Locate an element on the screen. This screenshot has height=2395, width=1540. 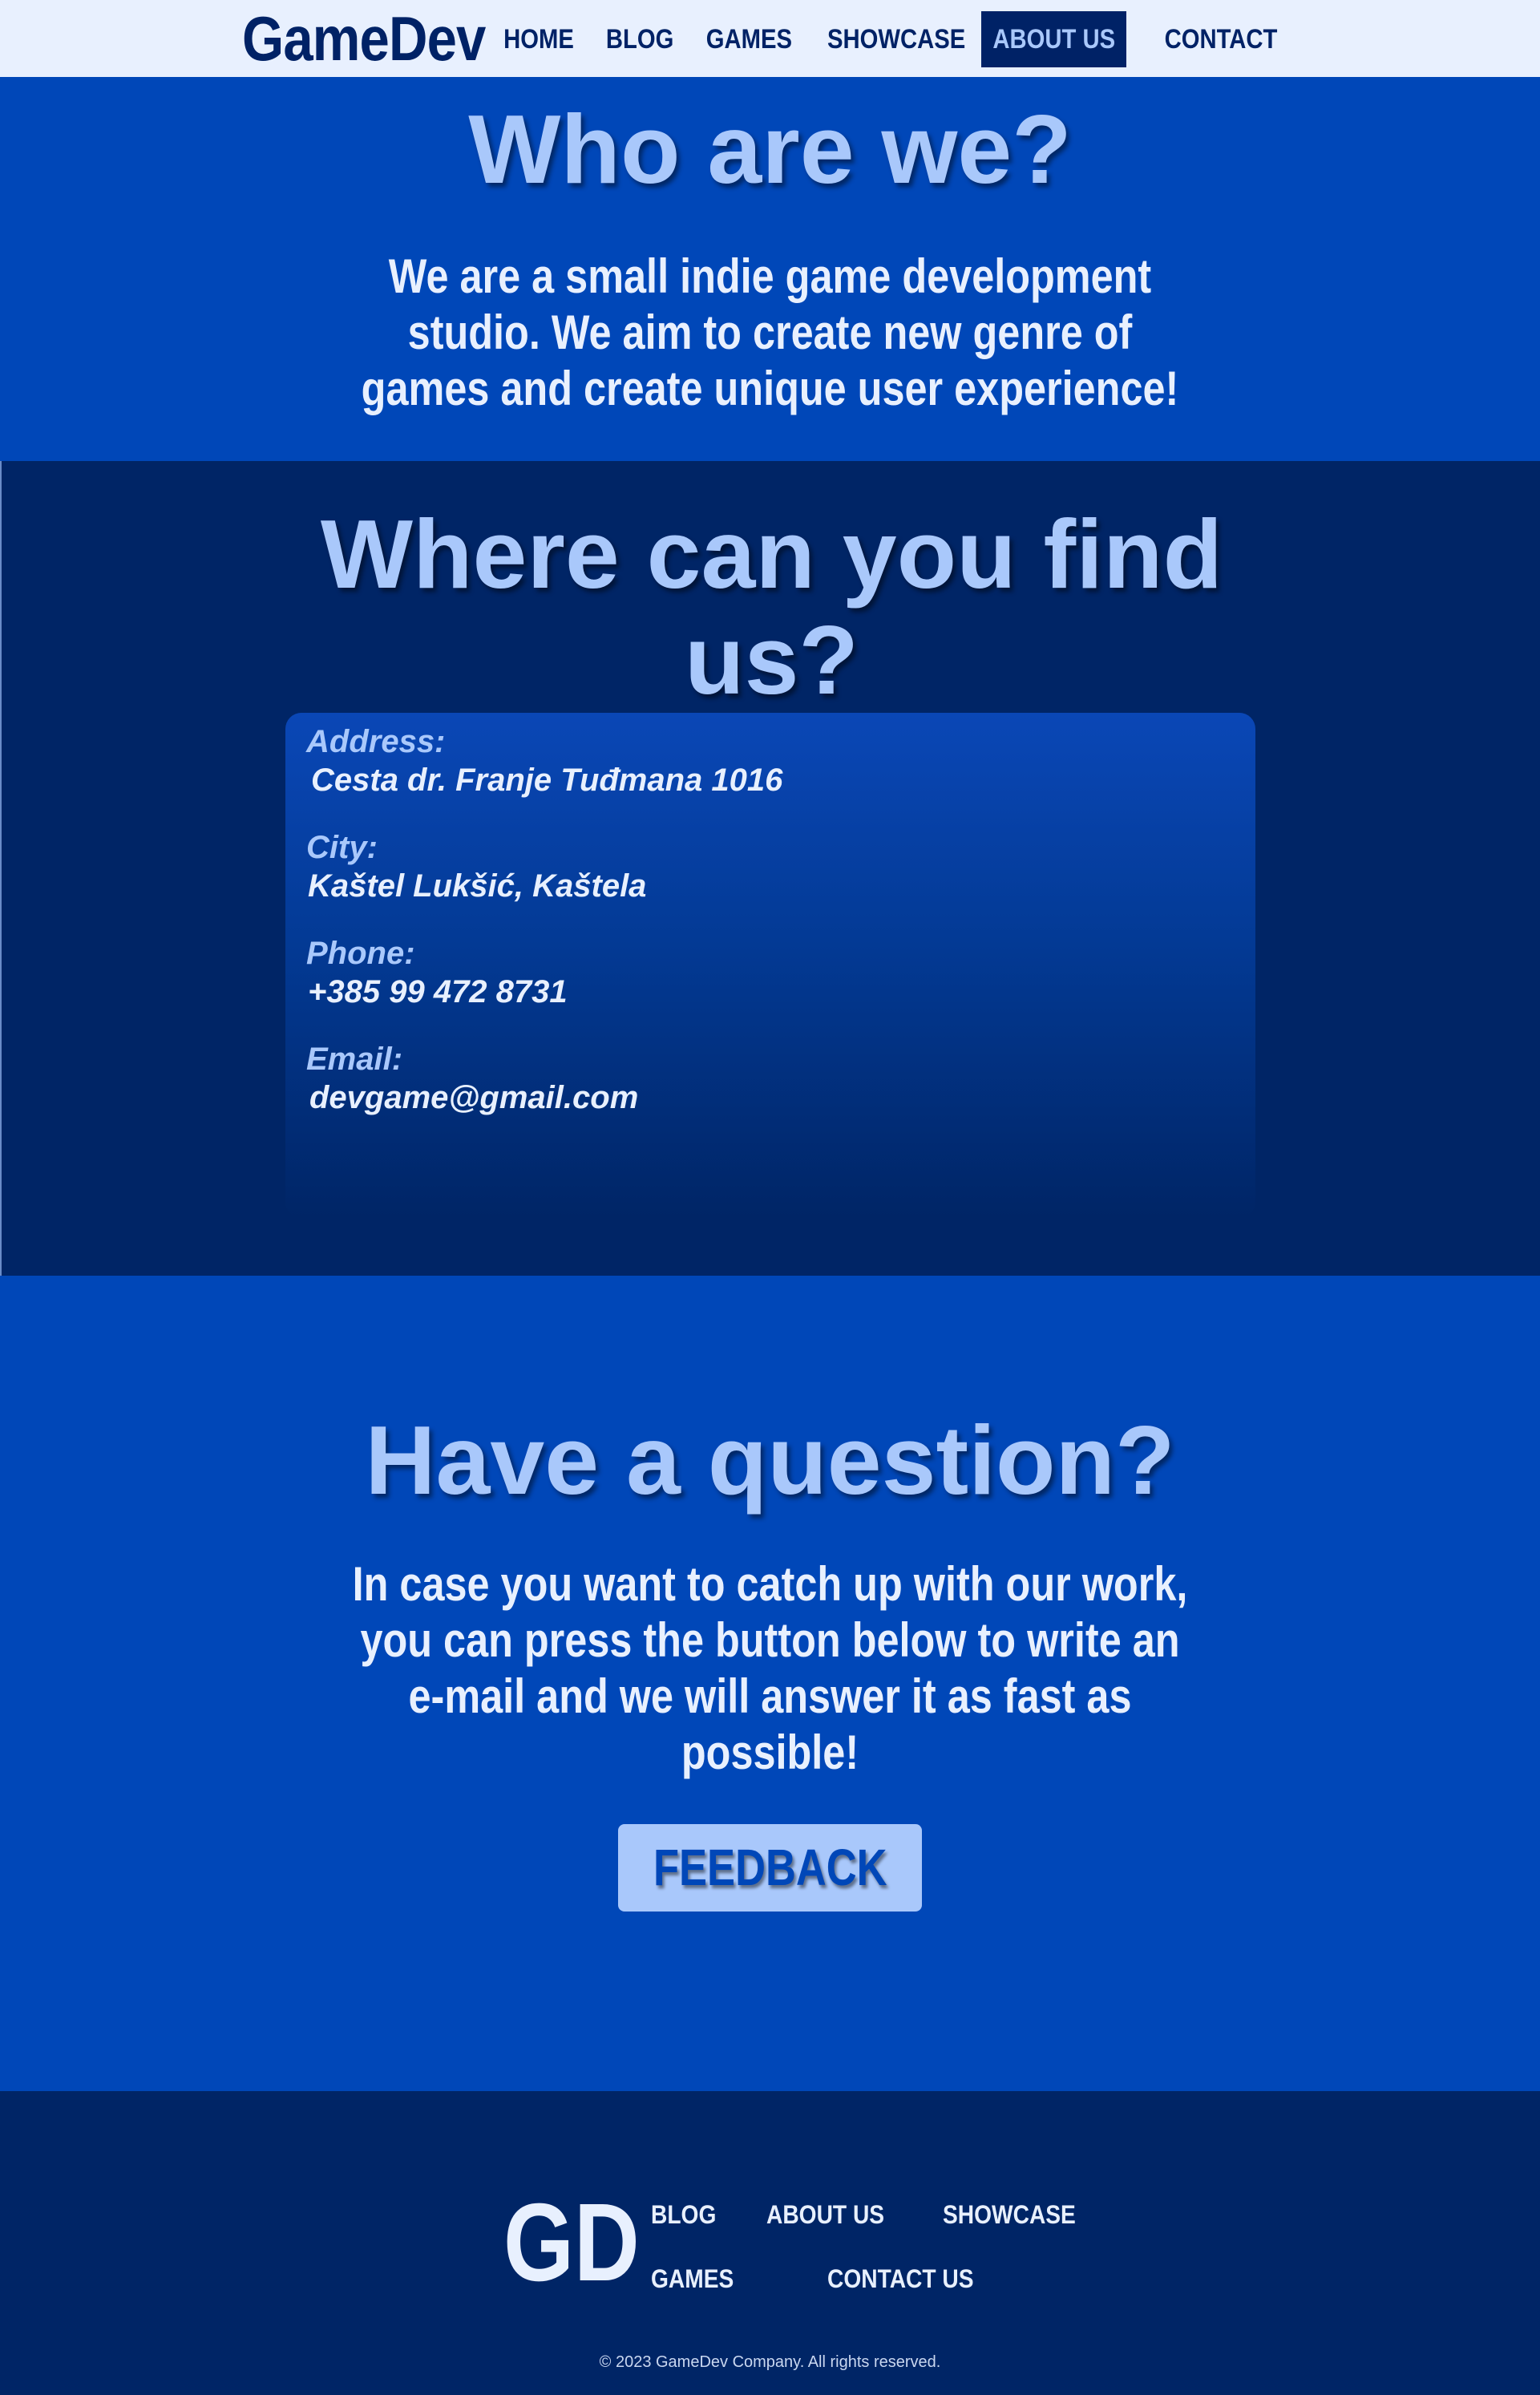
where-heading: Where can you find us? is located at coordinates (771, 607).